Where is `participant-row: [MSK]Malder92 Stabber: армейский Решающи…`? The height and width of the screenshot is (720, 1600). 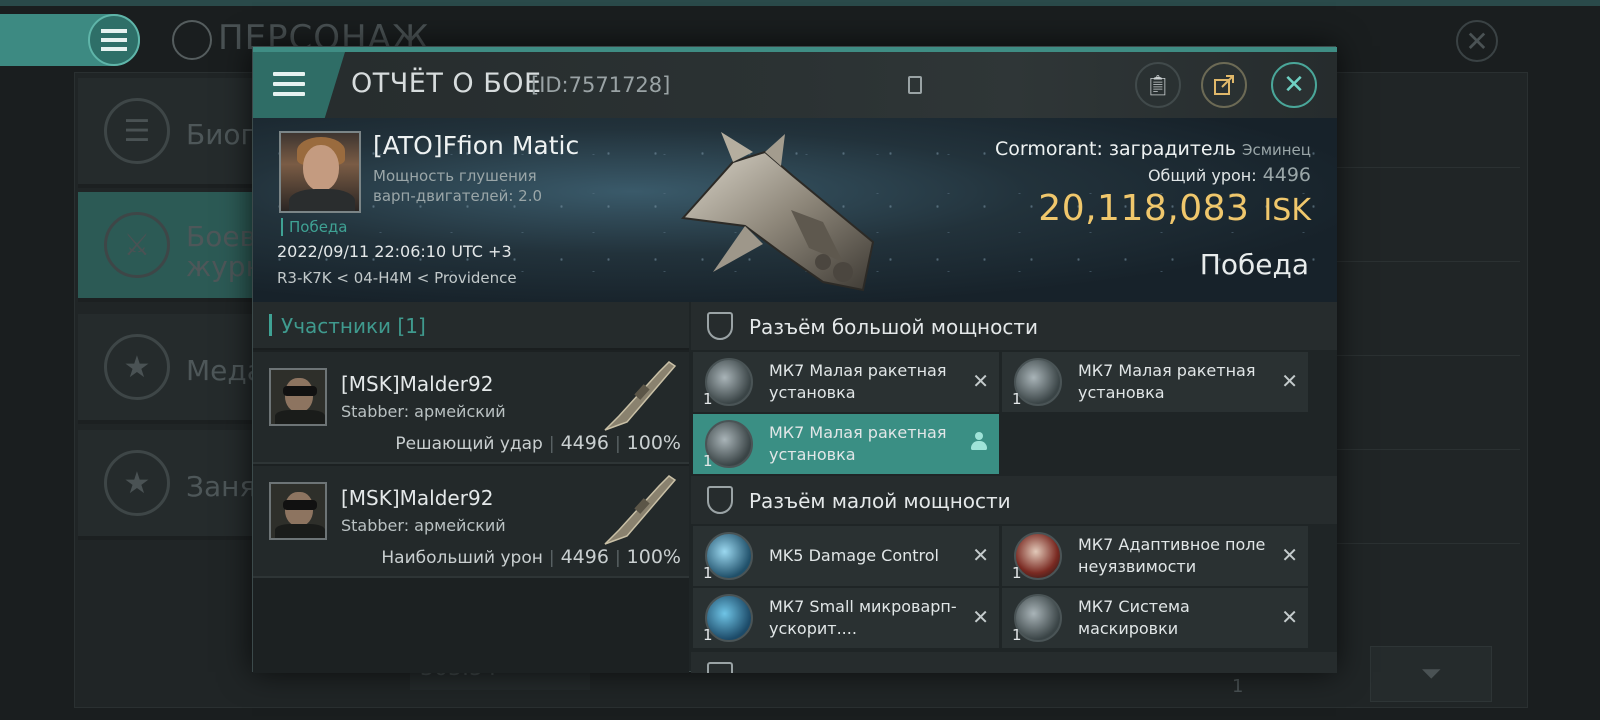 participant-row: [MSK]Malder92 Stabber: армейский Решающи… is located at coordinates (471, 408).